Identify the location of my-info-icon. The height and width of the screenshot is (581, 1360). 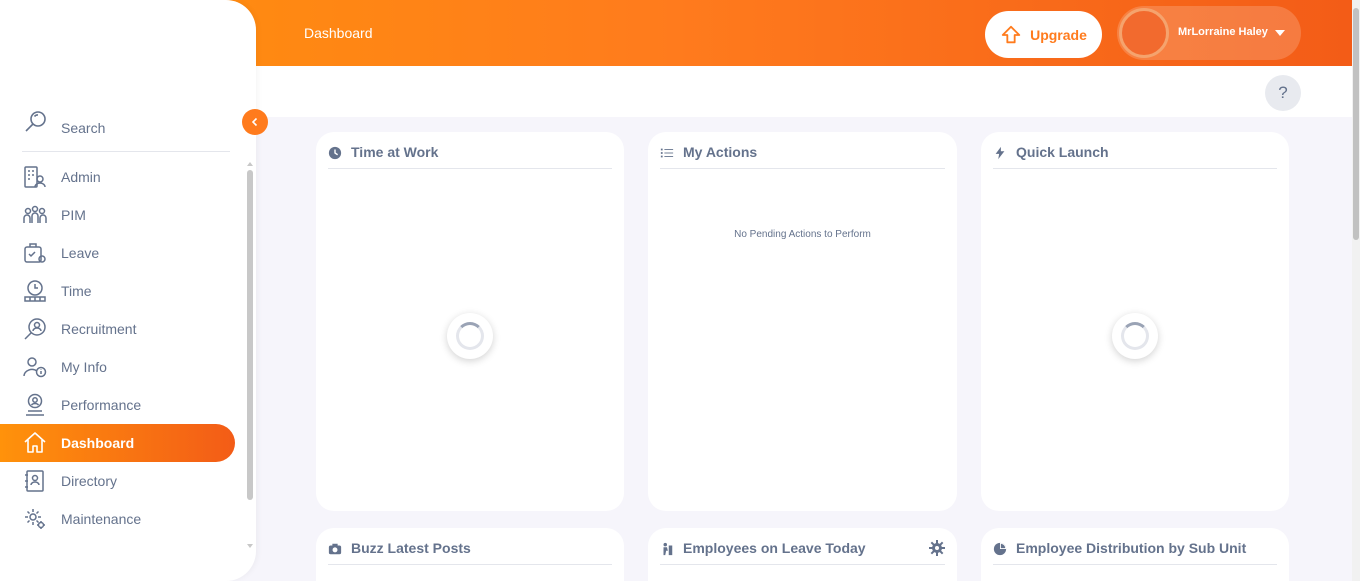
(35, 367).